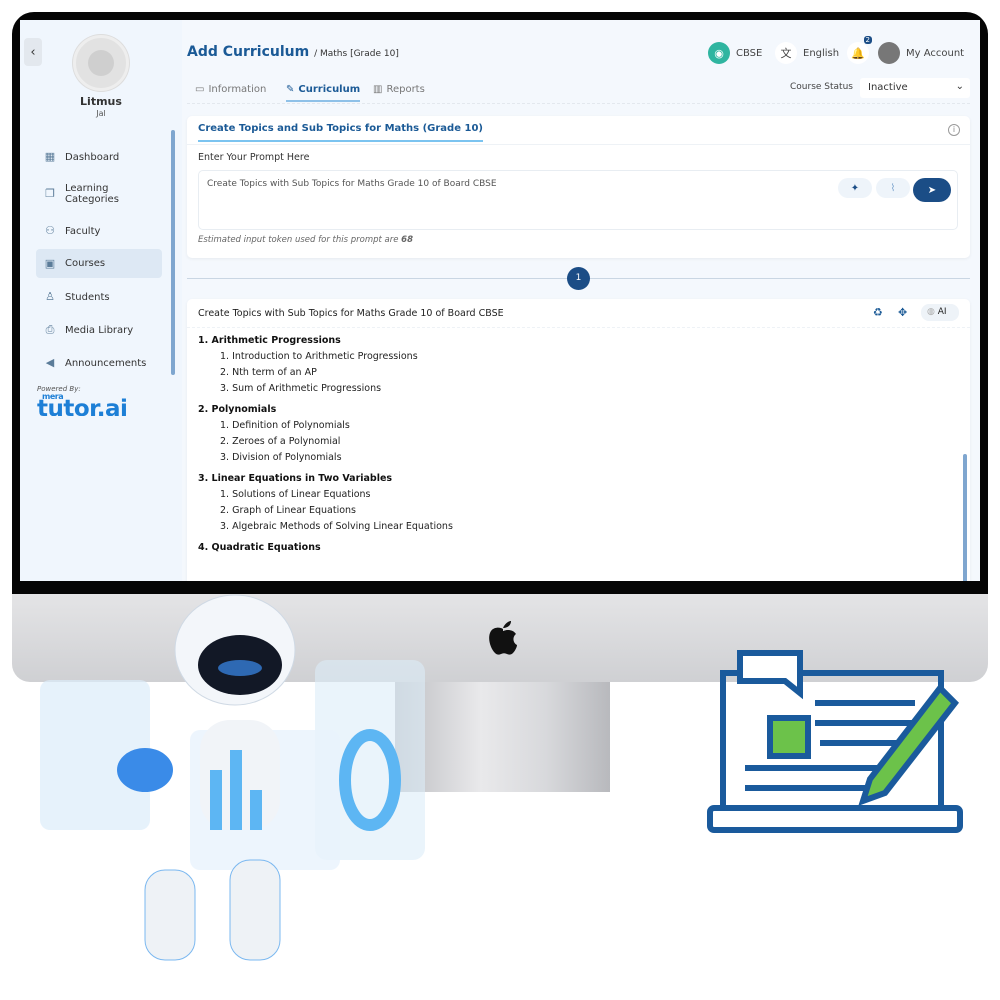 The height and width of the screenshot is (1000, 1000). What do you see at coordinates (92, 157) in the screenshot?
I see `sidebar-item-label: Dashboard` at bounding box center [92, 157].